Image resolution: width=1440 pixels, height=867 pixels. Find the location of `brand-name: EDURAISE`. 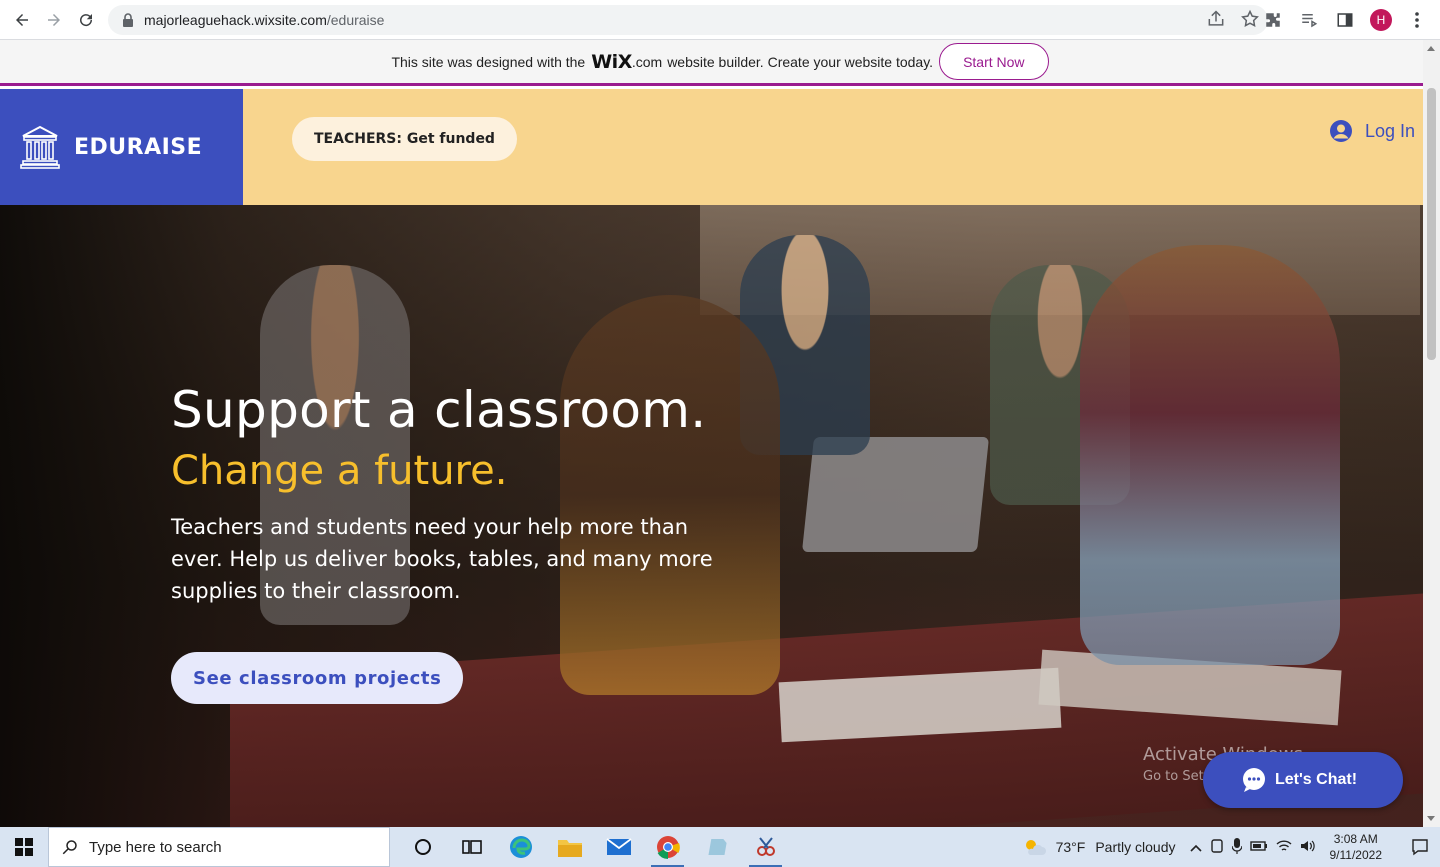

brand-name: EDURAISE is located at coordinates (138, 147).